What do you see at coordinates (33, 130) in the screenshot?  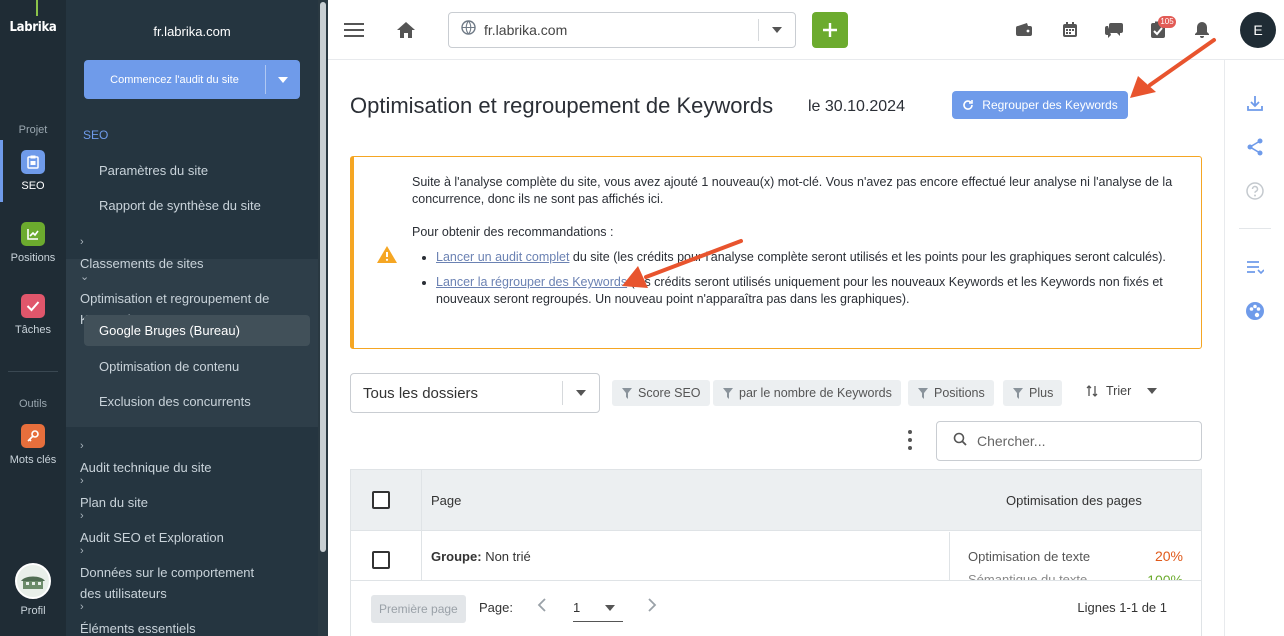 I see `rail-section-project: Projet` at bounding box center [33, 130].